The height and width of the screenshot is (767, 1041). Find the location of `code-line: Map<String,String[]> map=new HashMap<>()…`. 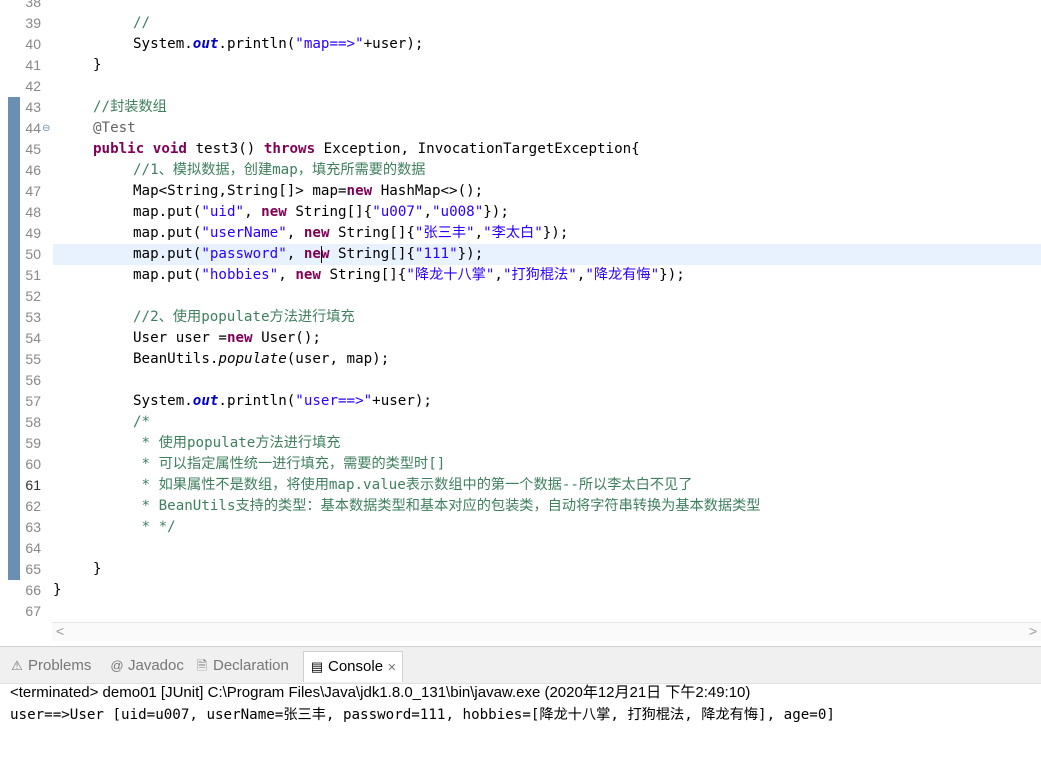

code-line: Map<String,String[]> map=new HashMap<>()… is located at coordinates (308, 191).